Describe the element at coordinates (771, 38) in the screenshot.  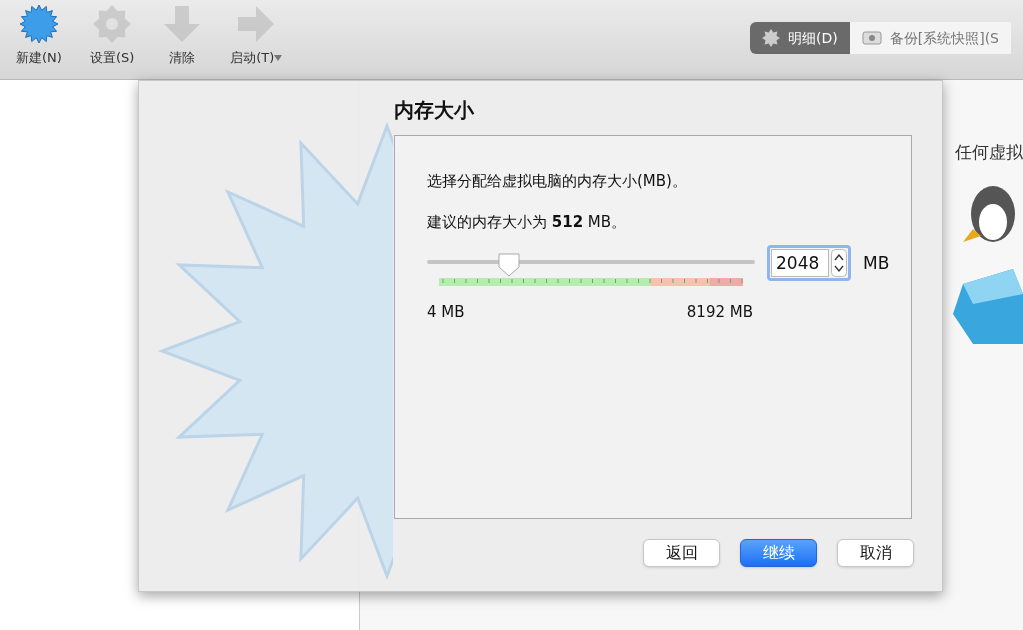
I see `gear-icon` at that location.